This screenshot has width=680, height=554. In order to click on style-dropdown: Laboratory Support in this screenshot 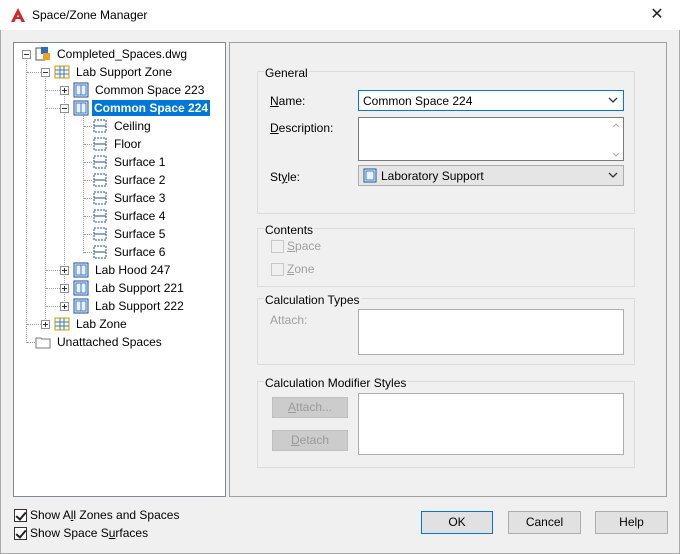, I will do `click(491, 175)`.